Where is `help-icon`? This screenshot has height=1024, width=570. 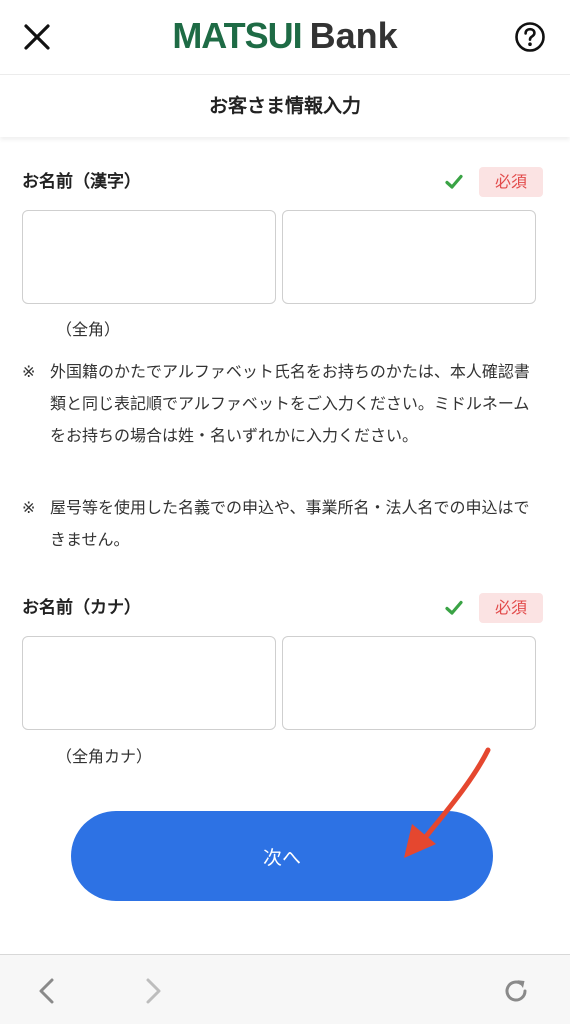 help-icon is located at coordinates (530, 37).